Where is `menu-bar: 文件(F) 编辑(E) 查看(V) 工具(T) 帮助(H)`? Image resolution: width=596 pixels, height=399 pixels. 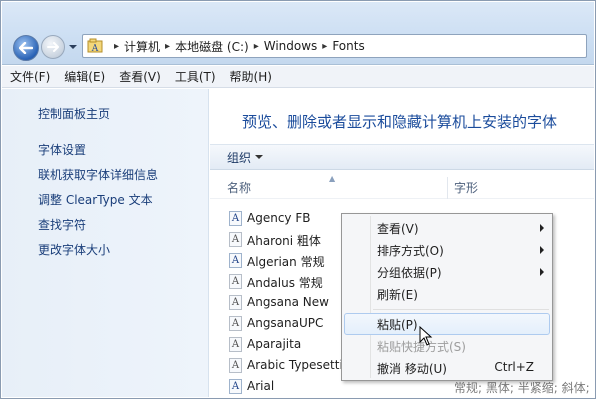
menu-bar: 文件(F) 编辑(E) 查看(V) 工具(T) 帮助(H) is located at coordinates (298, 77).